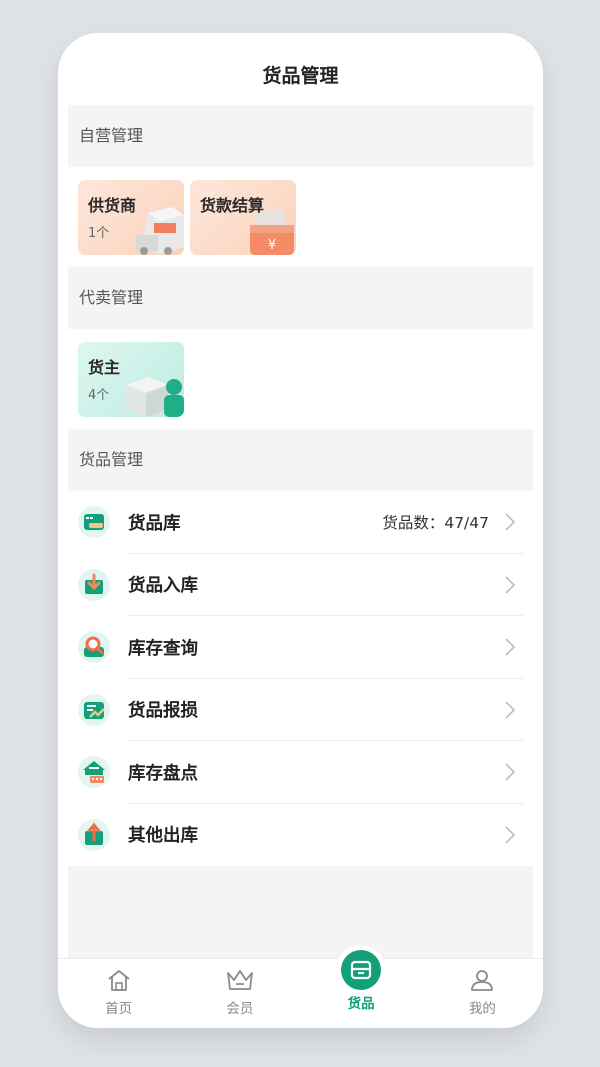  What do you see at coordinates (94, 522) in the screenshot?
I see `goods-library-icon` at bounding box center [94, 522].